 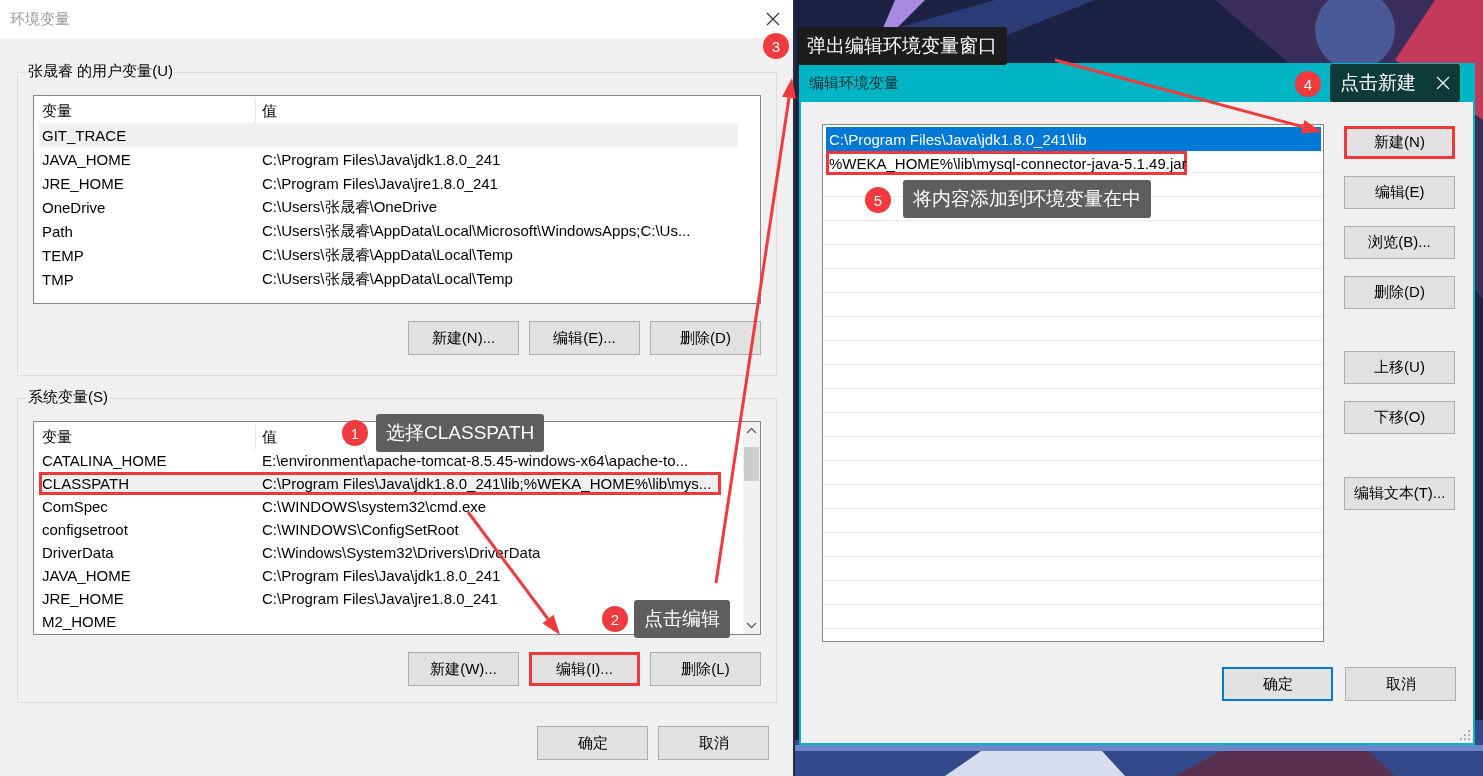 What do you see at coordinates (751, 464) in the screenshot?
I see `scroll-thumb` at bounding box center [751, 464].